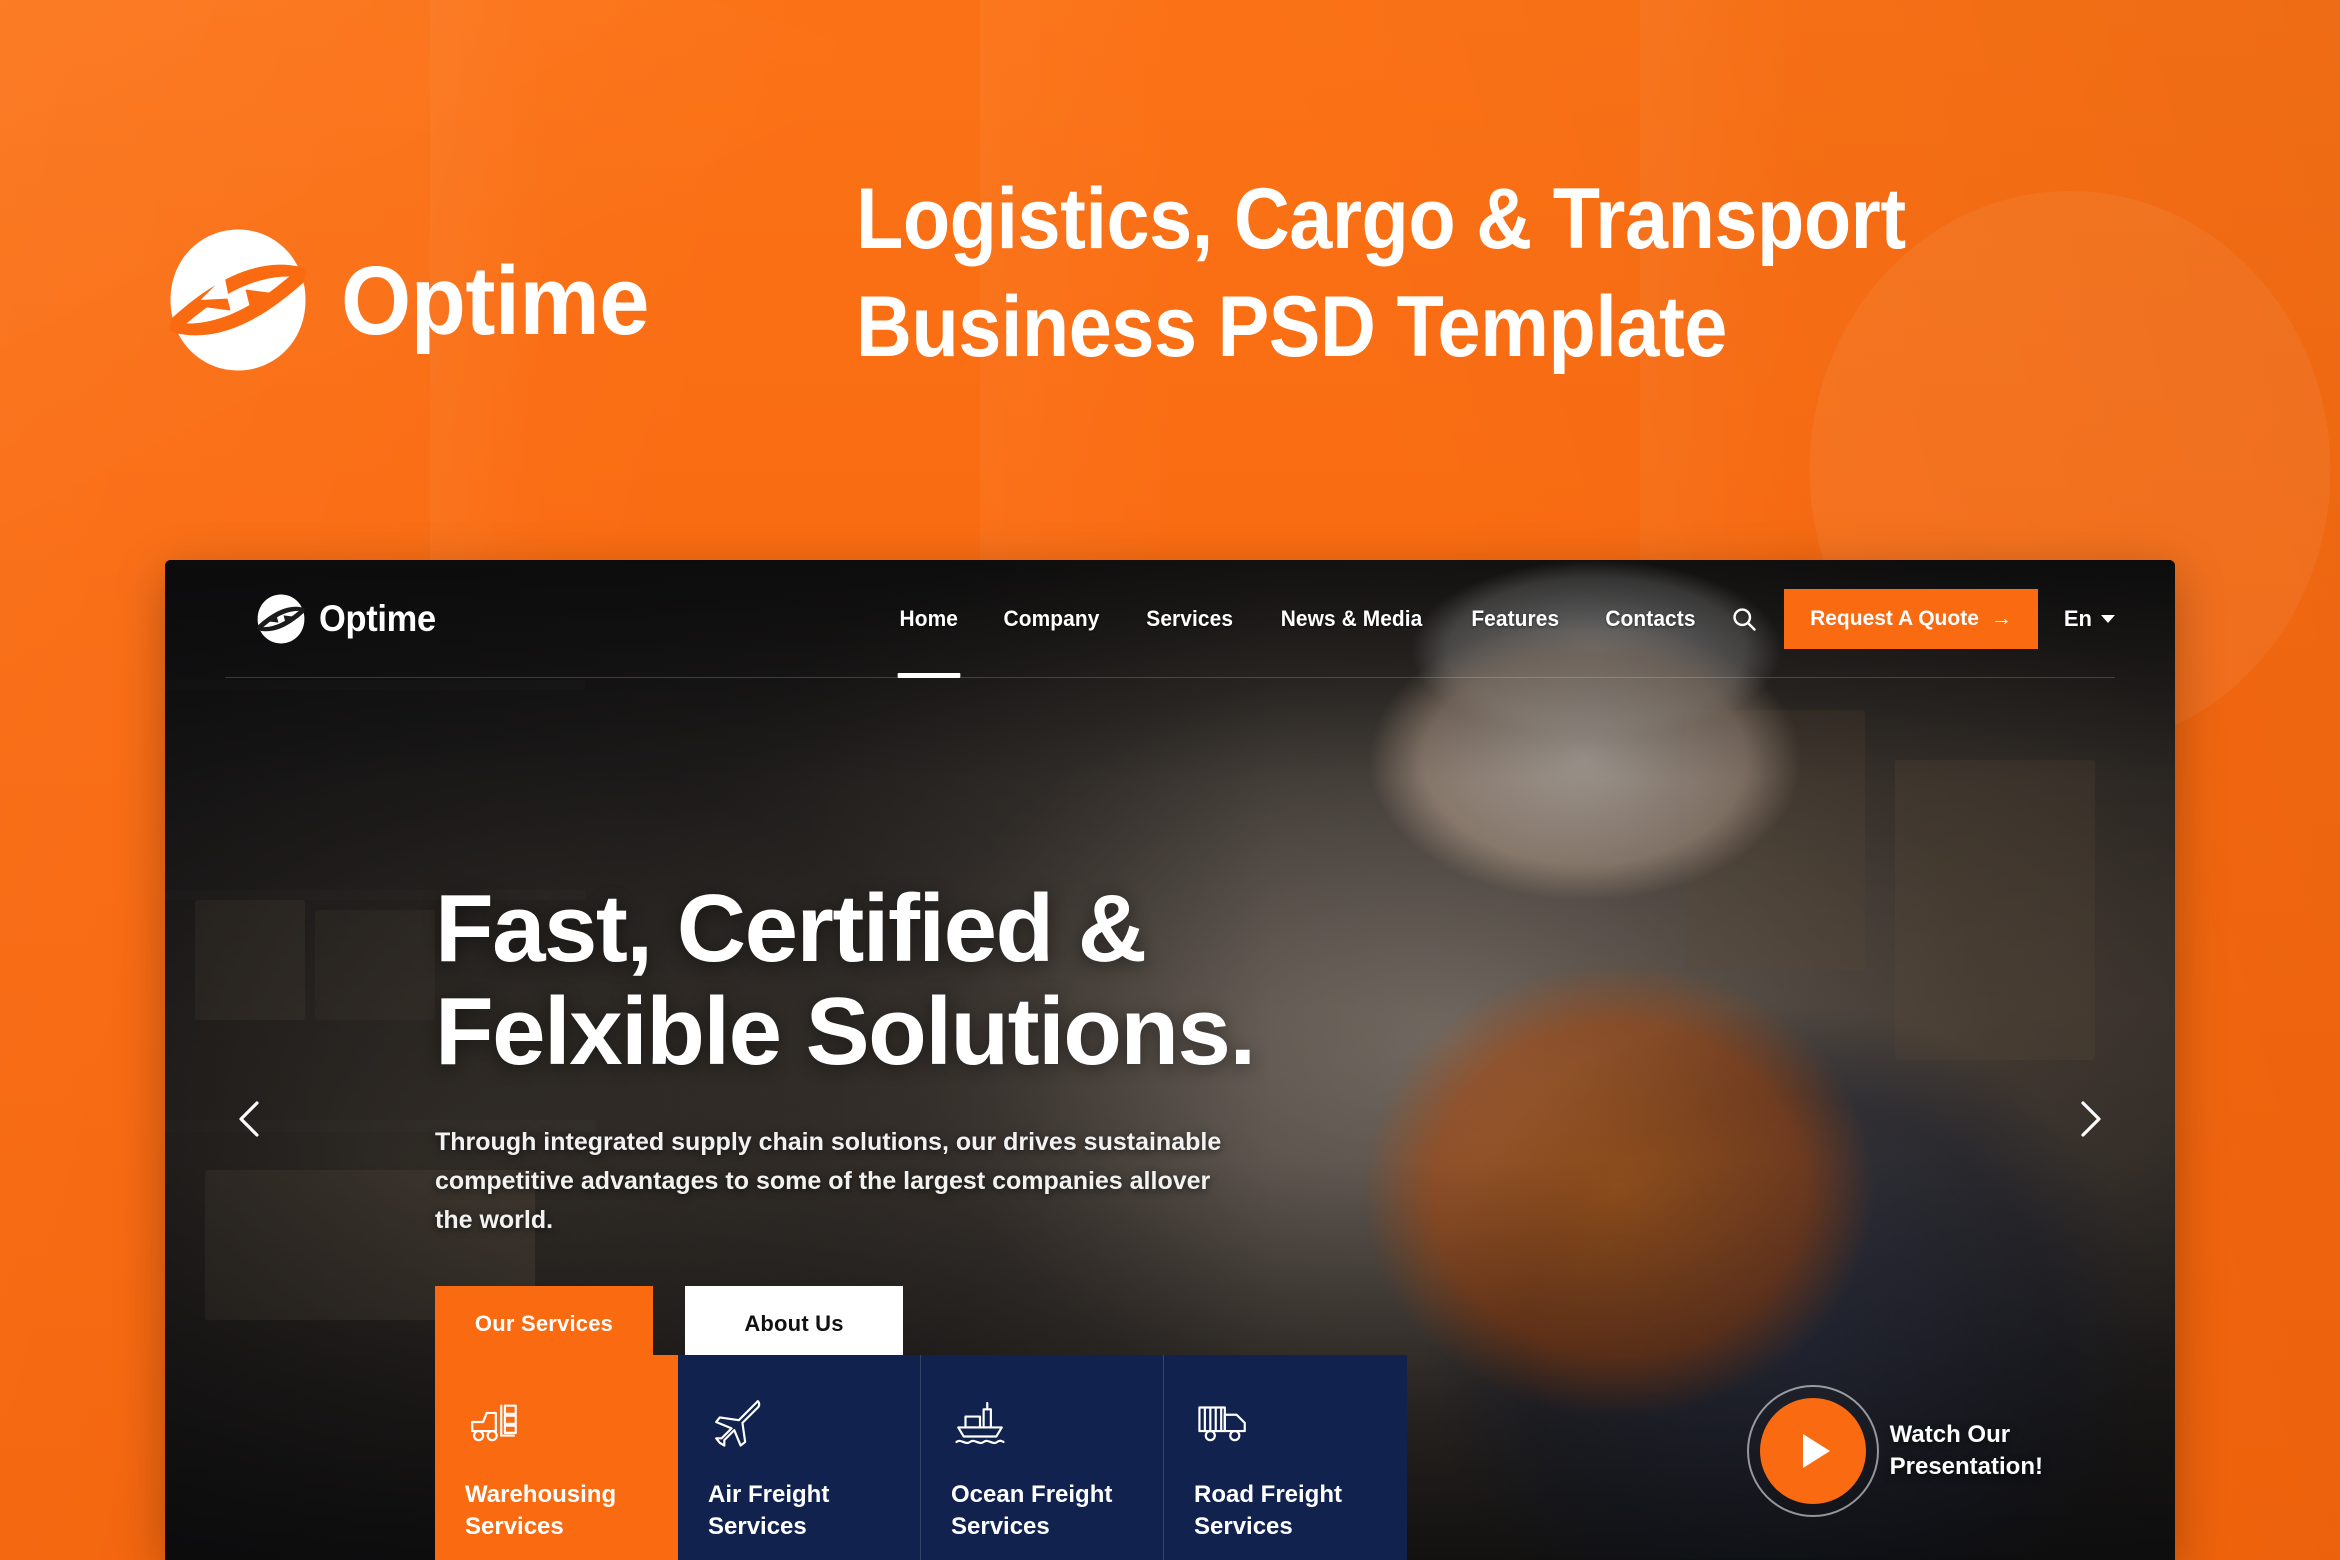  Describe the element at coordinates (495, 300) in the screenshot. I see `promo-brand-name: Optime` at that location.